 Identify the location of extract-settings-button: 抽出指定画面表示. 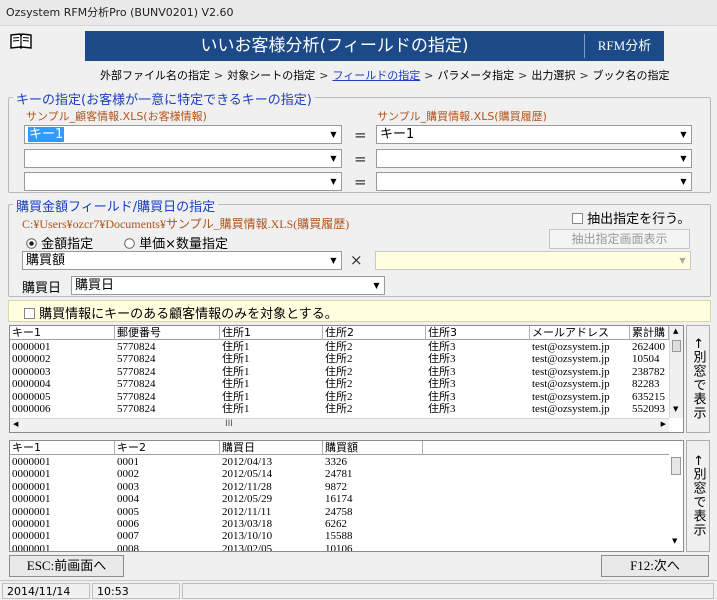
(619, 239).